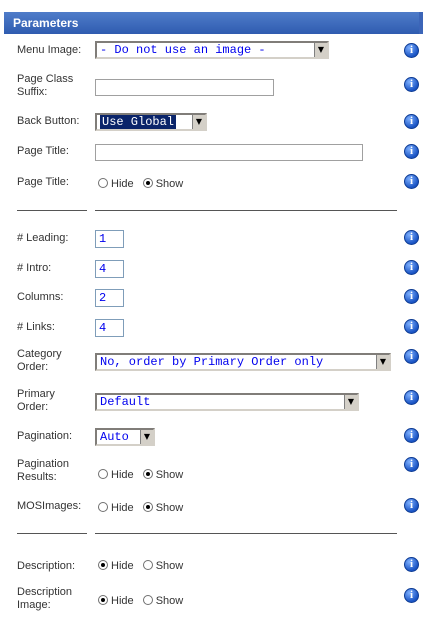 The height and width of the screenshot is (617, 423). I want to click on leading-input: 1, so click(109, 239).